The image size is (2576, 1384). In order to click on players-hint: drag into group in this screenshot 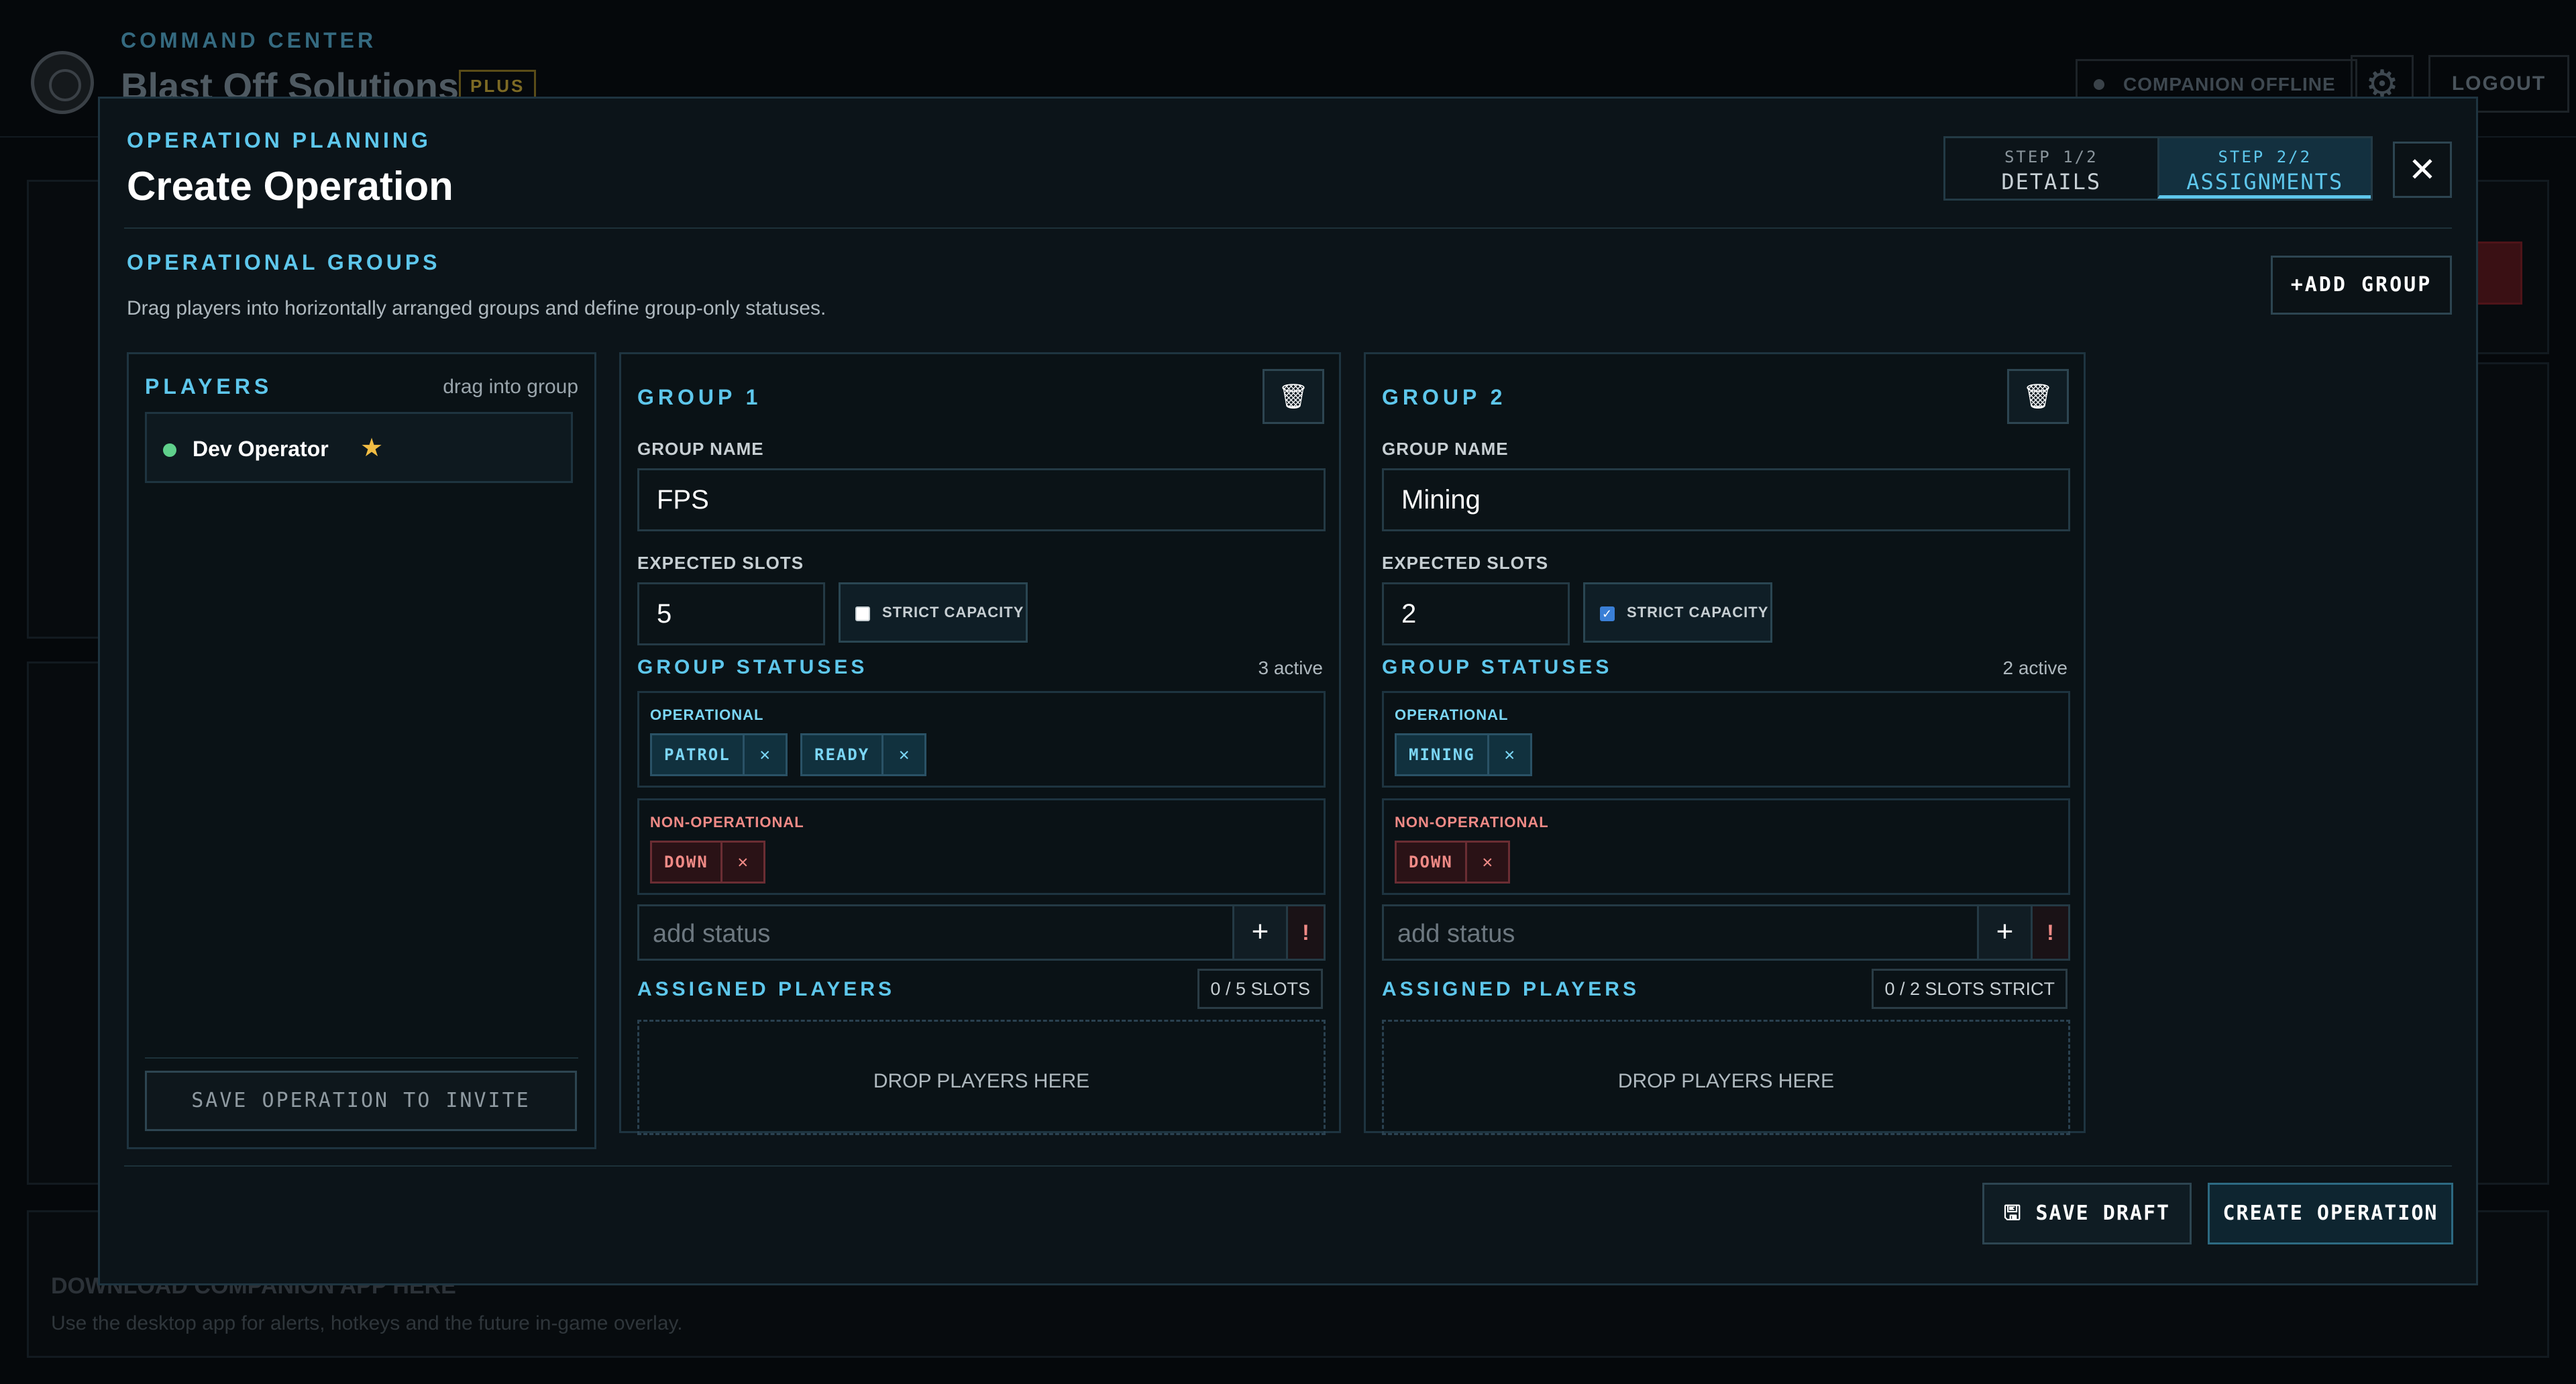, I will do `click(510, 387)`.